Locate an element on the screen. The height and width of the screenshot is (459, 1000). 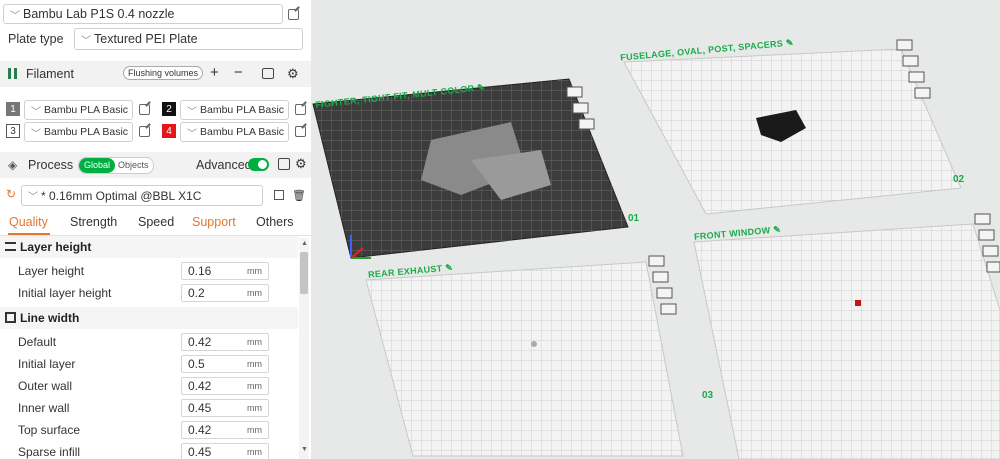
filament-header: Filament Flushing volumes + − ⚙ is located at coordinates (155, 74).